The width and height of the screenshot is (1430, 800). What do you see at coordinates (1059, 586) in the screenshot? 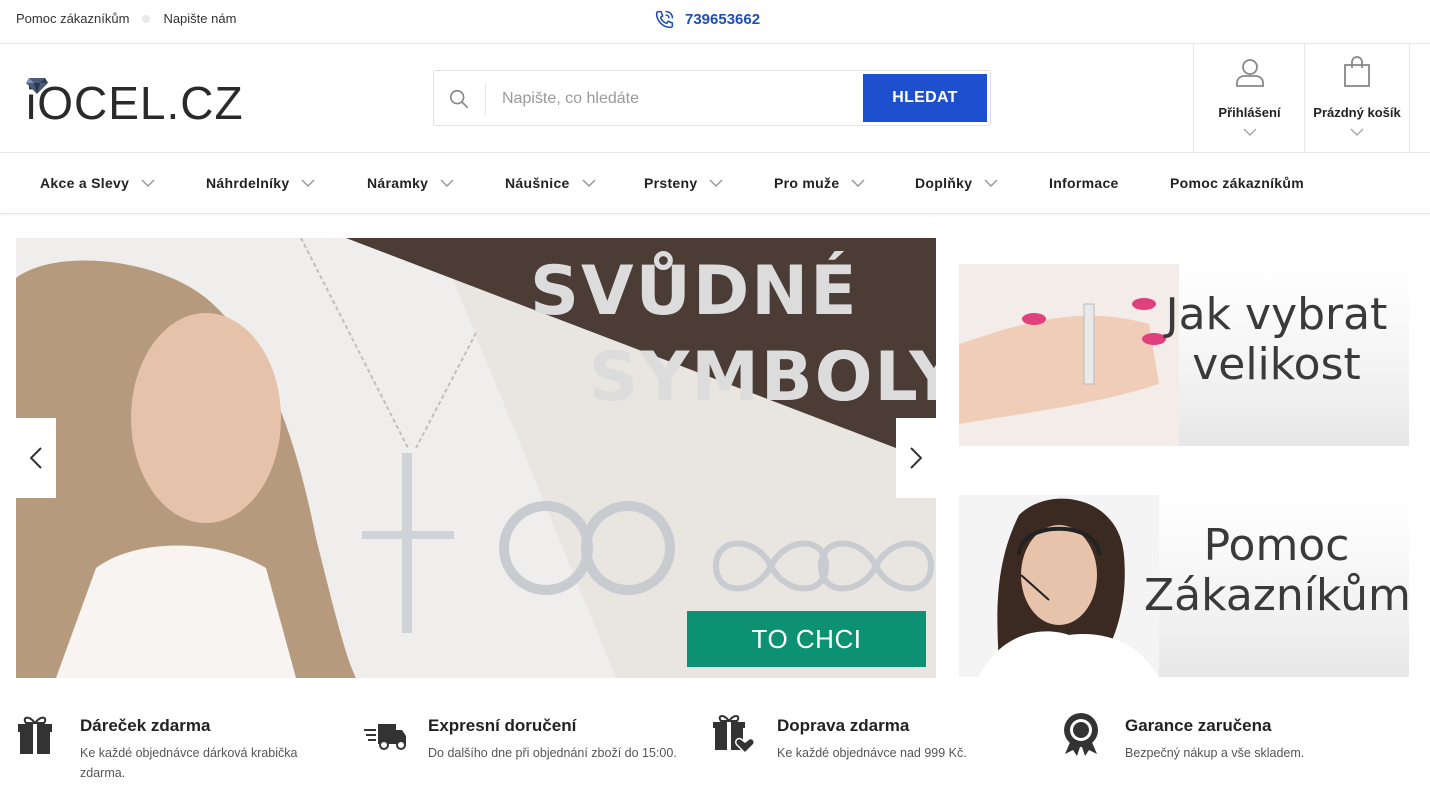
I see `support-agent-image` at bounding box center [1059, 586].